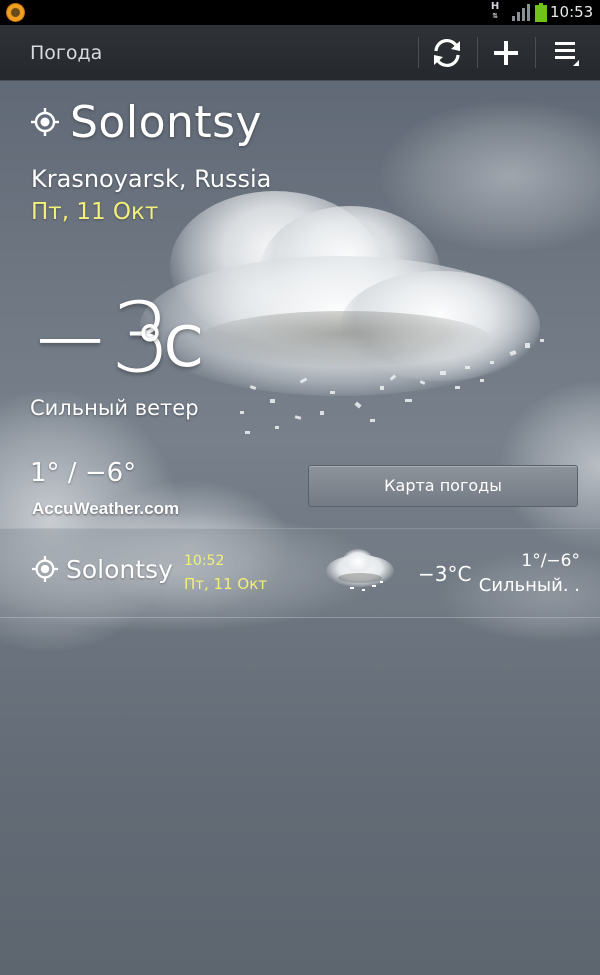 The height and width of the screenshot is (975, 600). Describe the element at coordinates (535, 52) in the screenshot. I see `divider` at that location.